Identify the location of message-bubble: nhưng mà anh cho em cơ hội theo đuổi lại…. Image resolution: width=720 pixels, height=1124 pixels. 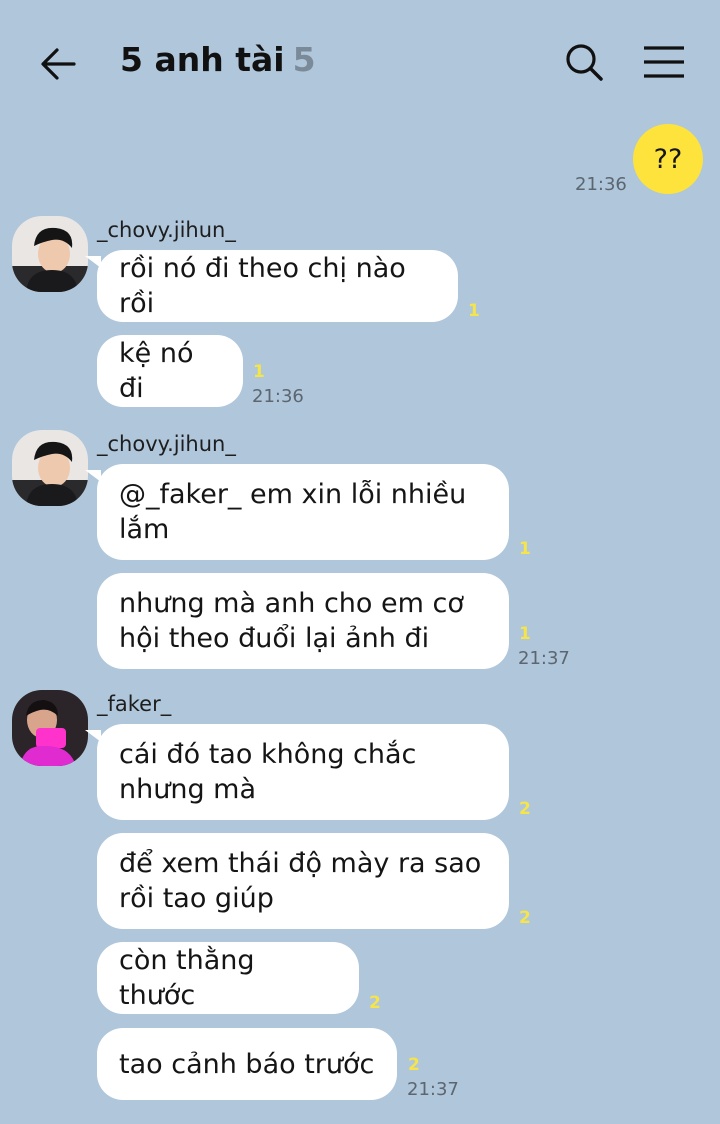
(303, 621).